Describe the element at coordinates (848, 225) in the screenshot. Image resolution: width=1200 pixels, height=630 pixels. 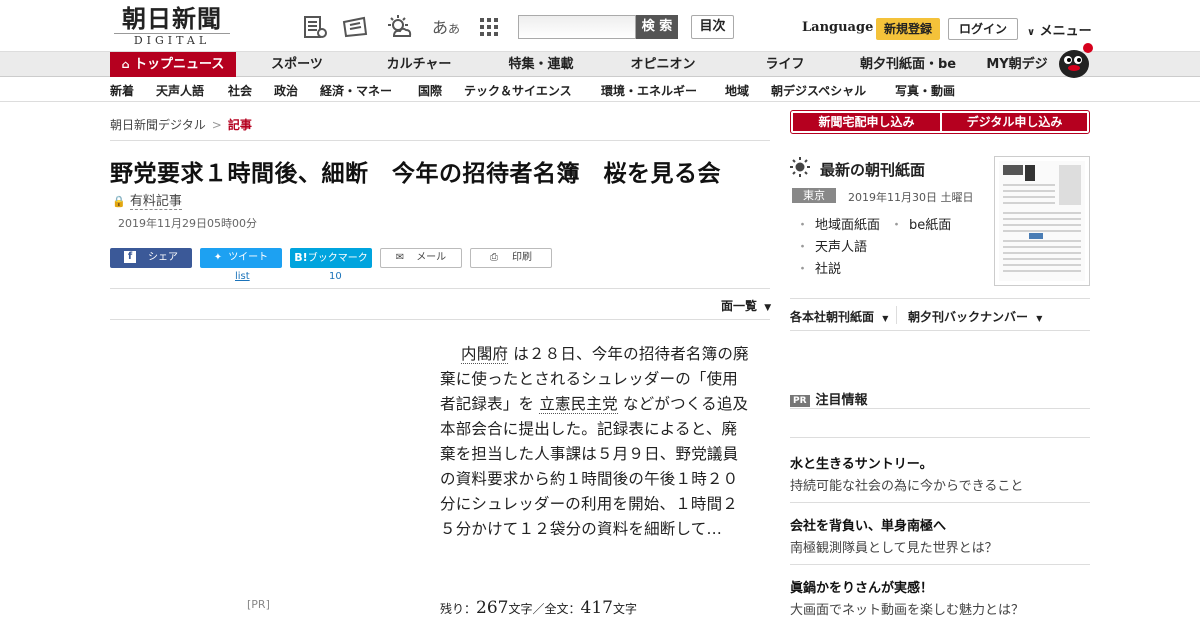
I see `paper-link-label: 地域面紙面` at that location.